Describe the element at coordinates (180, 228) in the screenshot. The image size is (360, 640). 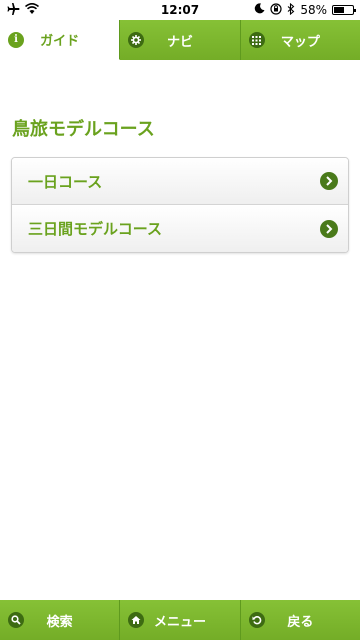
I see `list-item-three-day-course: 三日間モデルコース` at that location.